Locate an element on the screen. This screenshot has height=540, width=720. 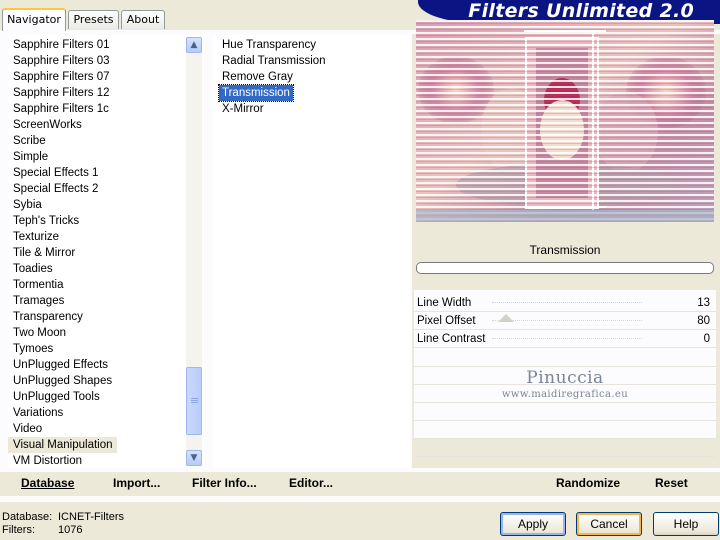
chevron-up-icon: ▲ is located at coordinates (194, 45).